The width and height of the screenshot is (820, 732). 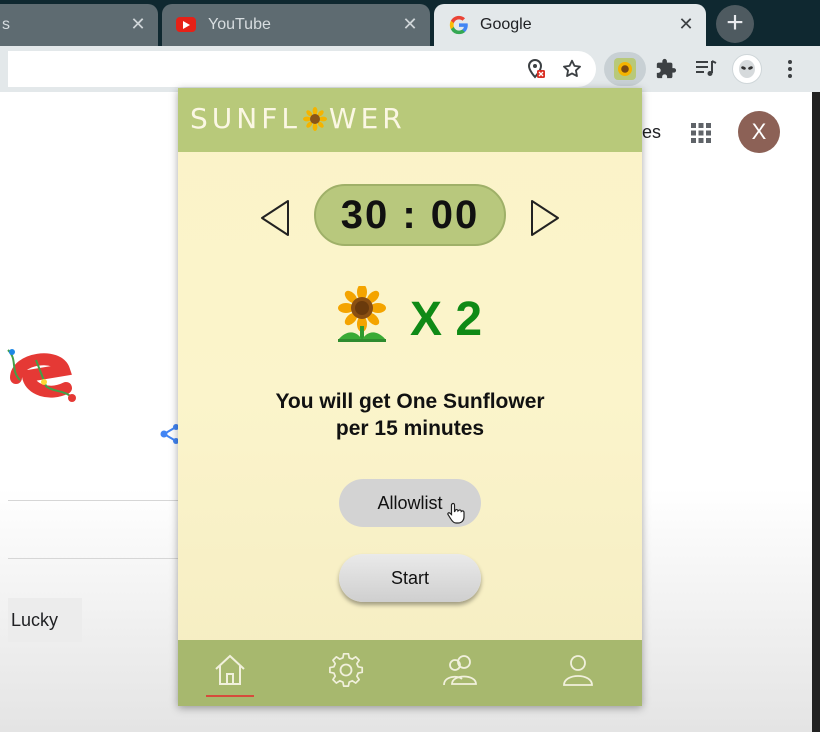 What do you see at coordinates (572, 69) in the screenshot?
I see `bookmark-star-icon` at bounding box center [572, 69].